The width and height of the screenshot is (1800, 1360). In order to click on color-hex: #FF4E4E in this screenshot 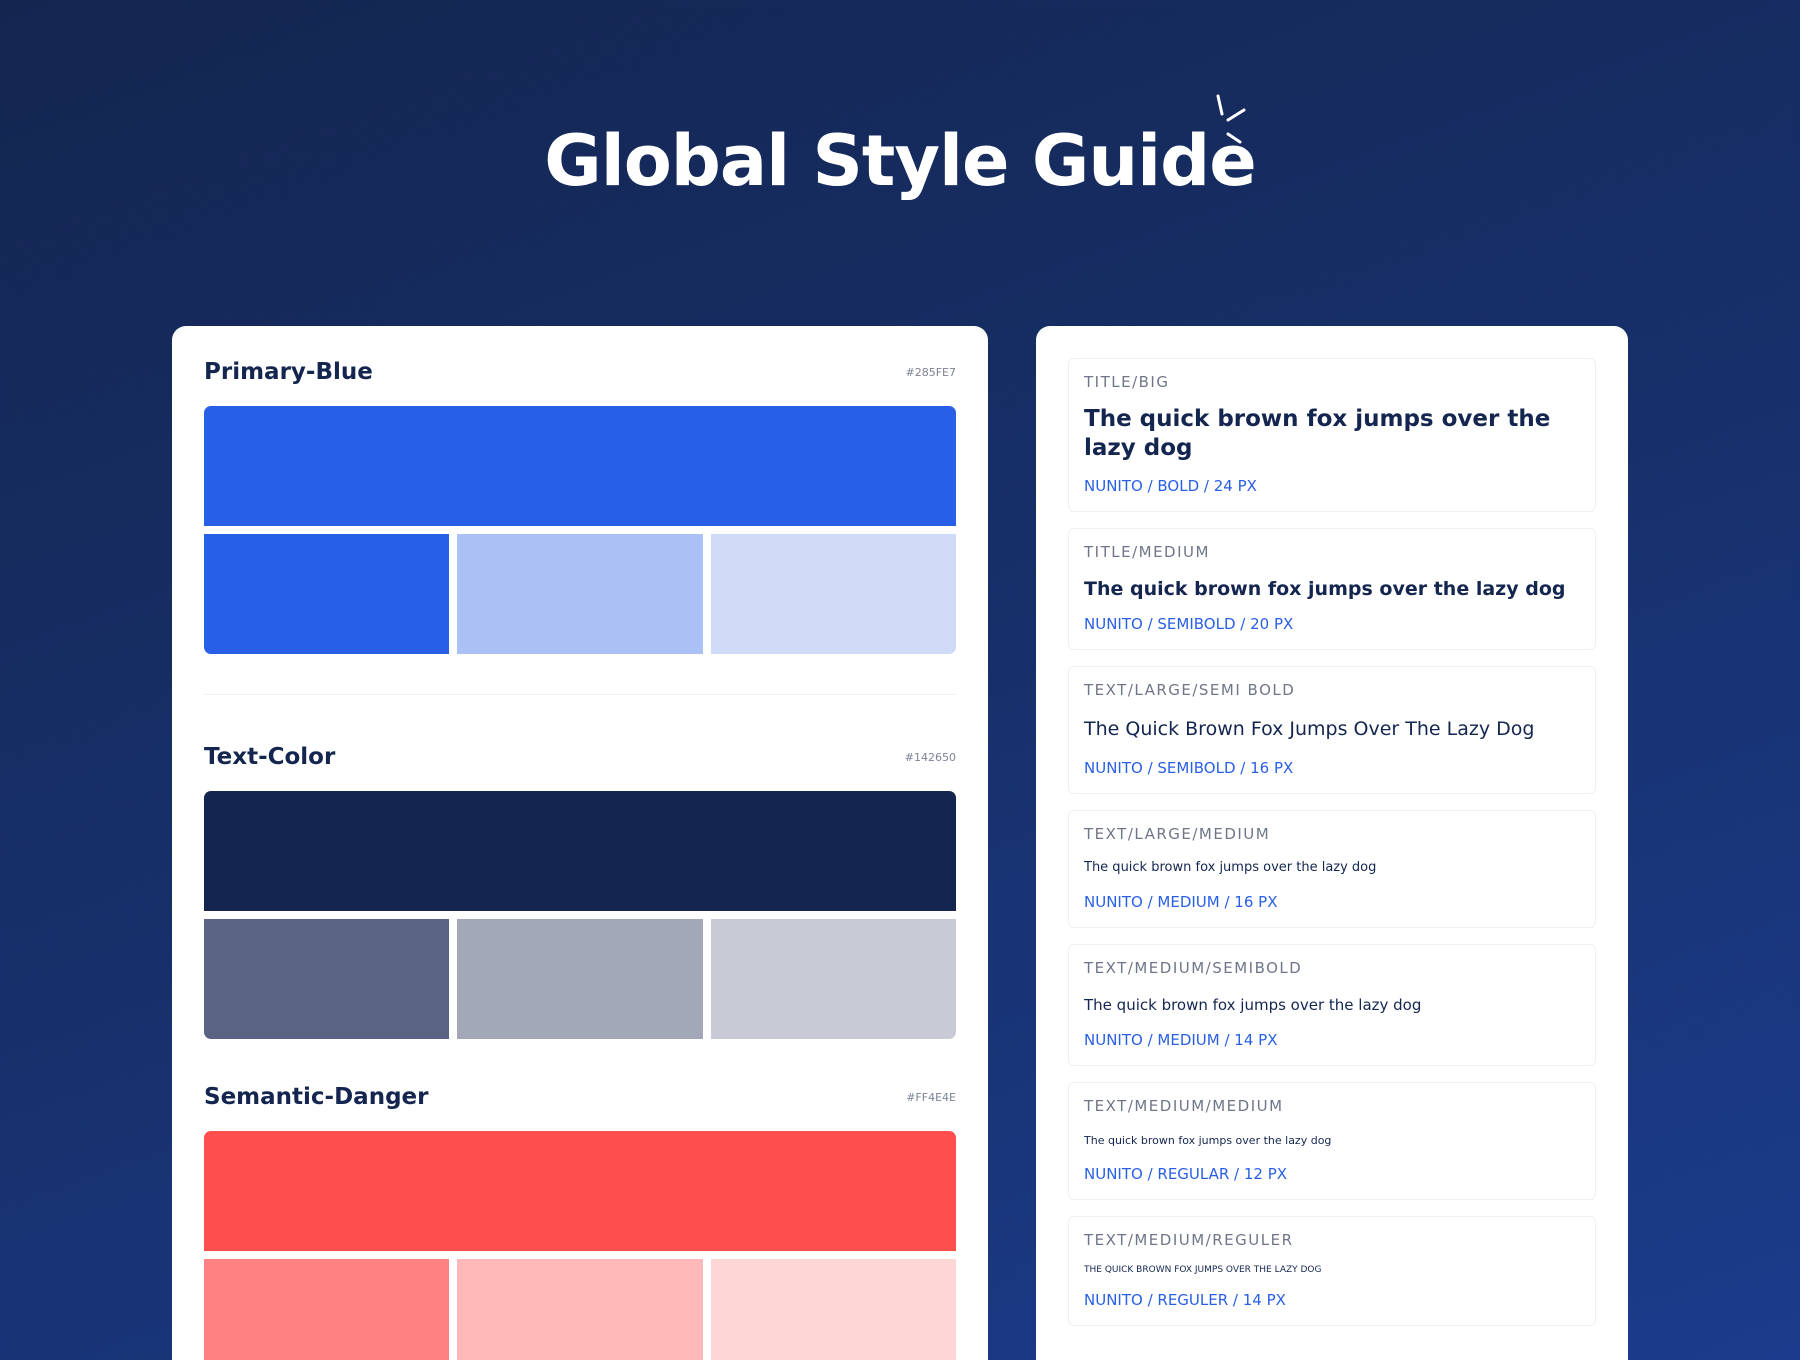, I will do `click(931, 1097)`.